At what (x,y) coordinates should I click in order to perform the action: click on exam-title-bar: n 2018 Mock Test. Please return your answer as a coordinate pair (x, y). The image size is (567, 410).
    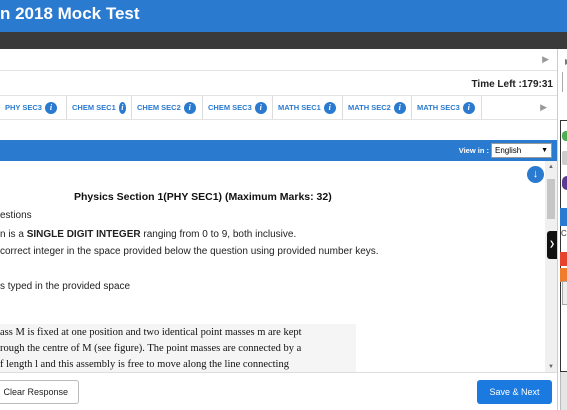
    Looking at the image, I should click on (283, 16).